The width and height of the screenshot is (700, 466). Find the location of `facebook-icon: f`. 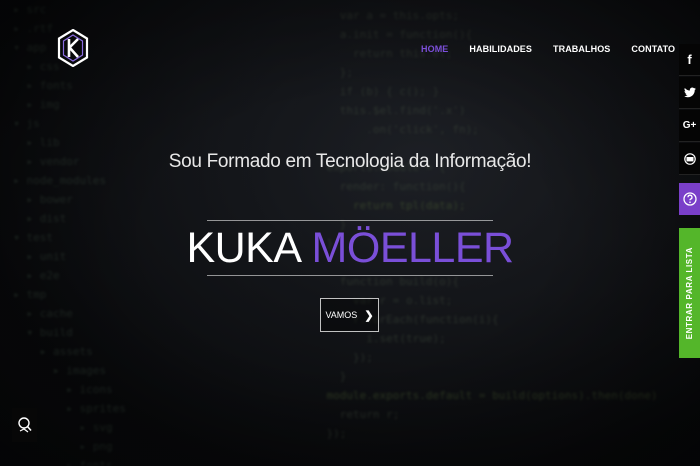

facebook-icon: f is located at coordinates (689, 60).